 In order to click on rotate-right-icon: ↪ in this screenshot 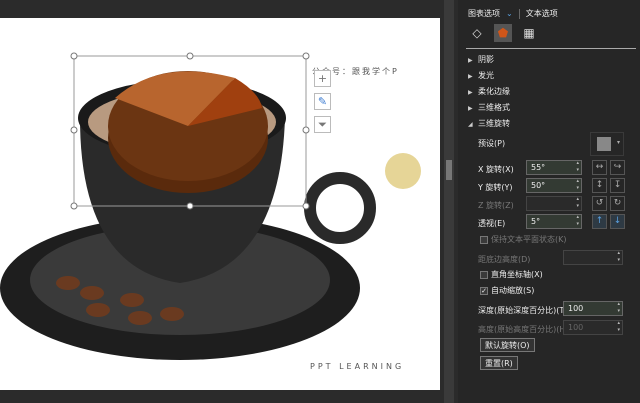, I will do `click(617, 167)`.